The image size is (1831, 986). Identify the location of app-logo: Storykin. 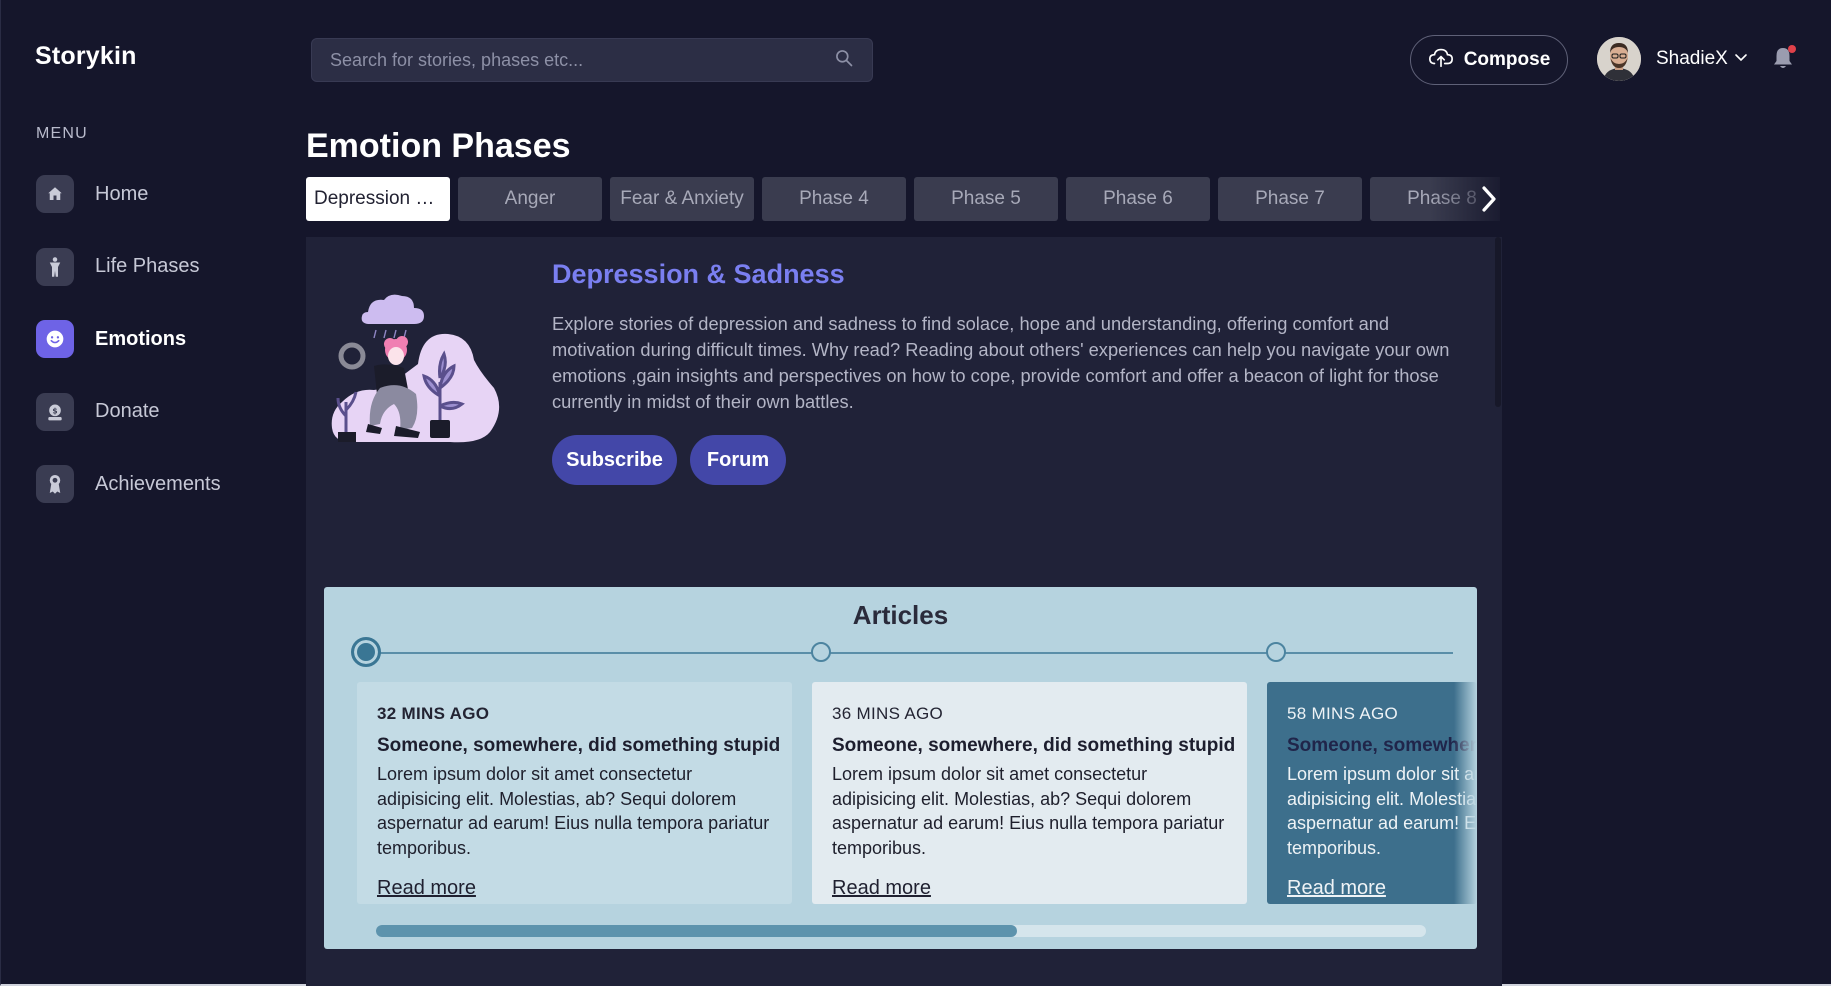
(86, 56).